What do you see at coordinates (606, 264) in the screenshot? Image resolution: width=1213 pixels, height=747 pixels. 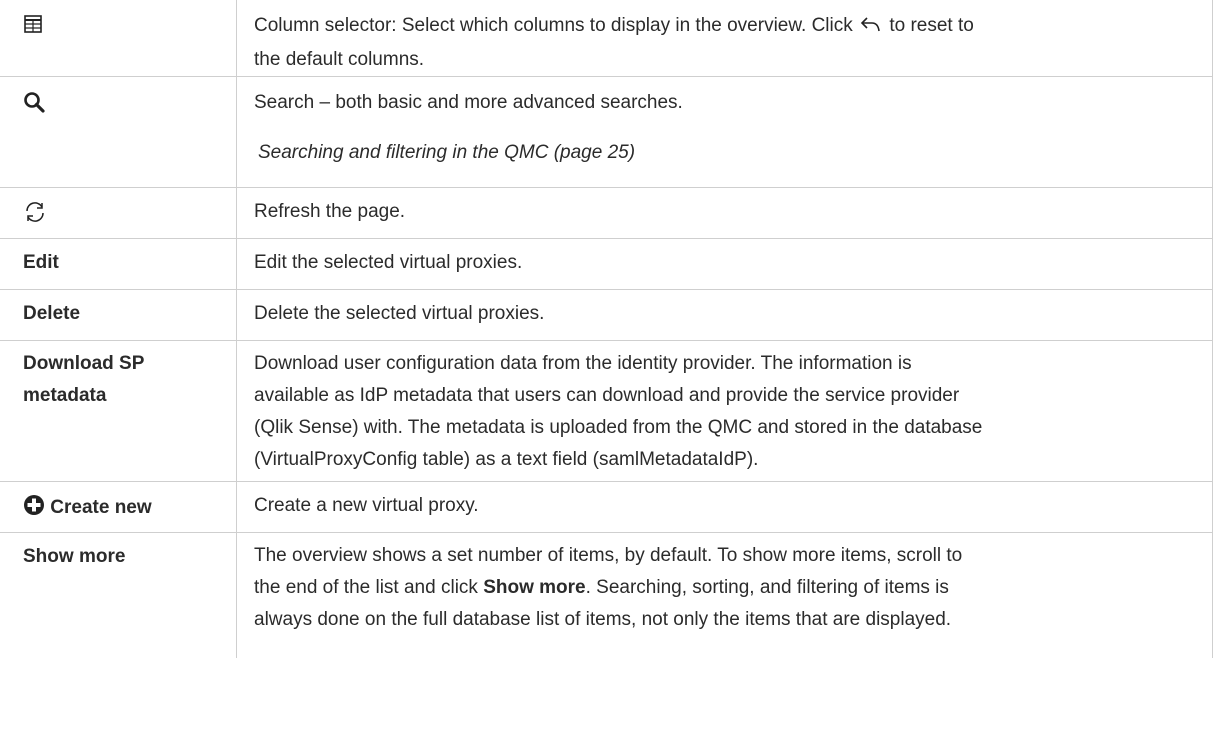 I see `table-row: Edit Edit the selected virtual proxies.` at bounding box center [606, 264].